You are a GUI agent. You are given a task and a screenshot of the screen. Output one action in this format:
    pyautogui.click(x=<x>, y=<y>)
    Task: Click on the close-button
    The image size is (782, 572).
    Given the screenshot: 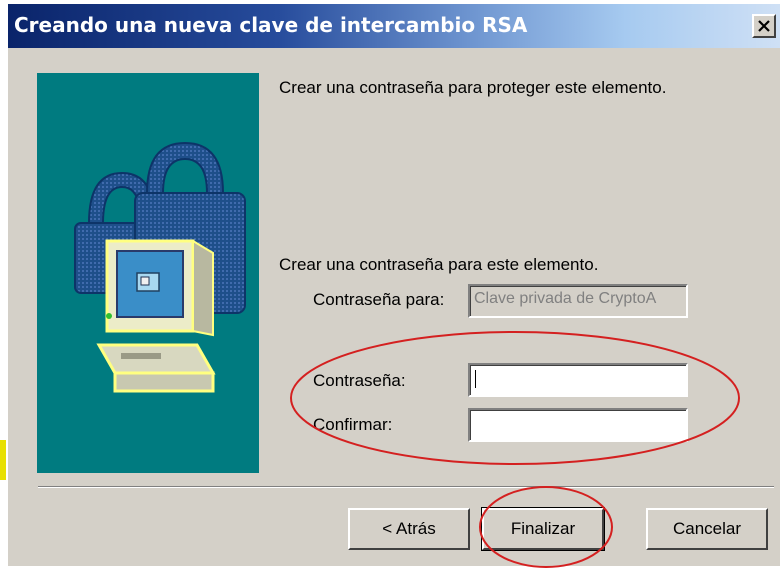 What is the action you would take?
    pyautogui.click(x=764, y=26)
    